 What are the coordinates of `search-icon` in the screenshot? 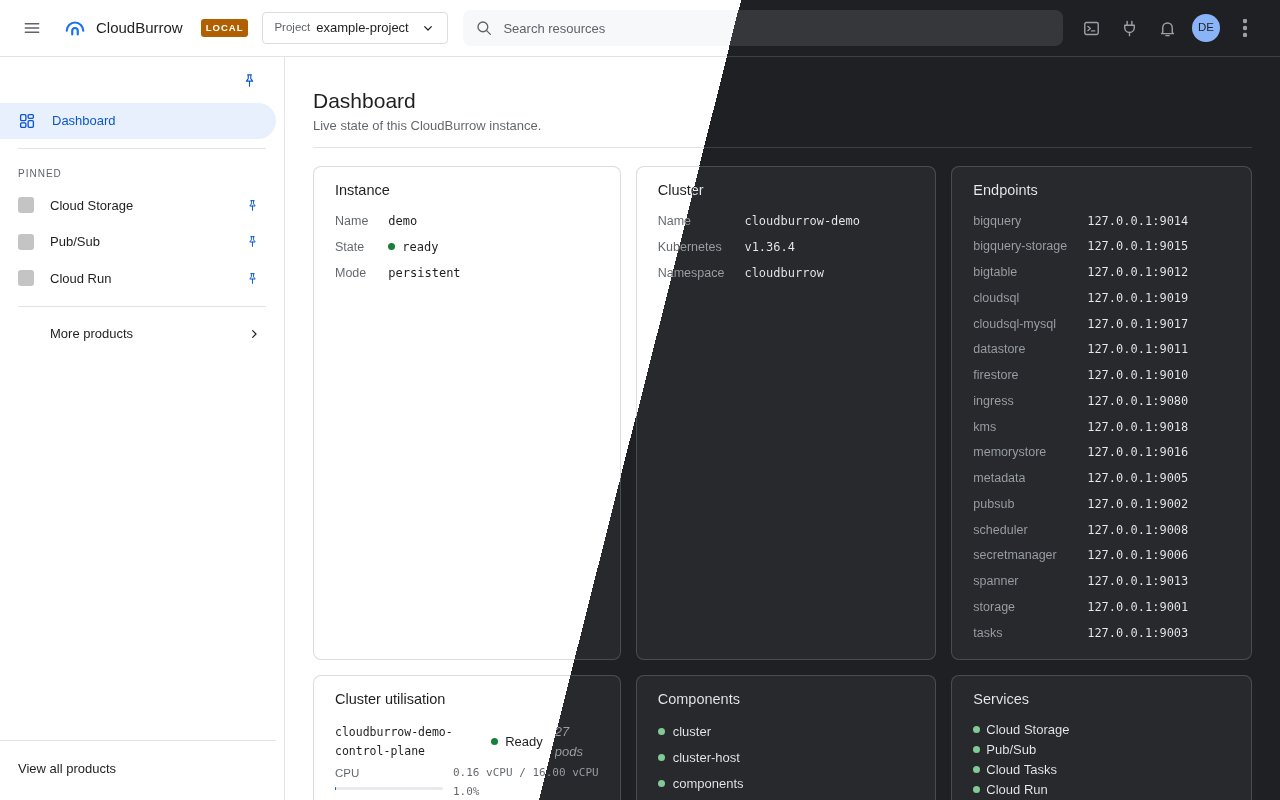 It's located at (484, 28).